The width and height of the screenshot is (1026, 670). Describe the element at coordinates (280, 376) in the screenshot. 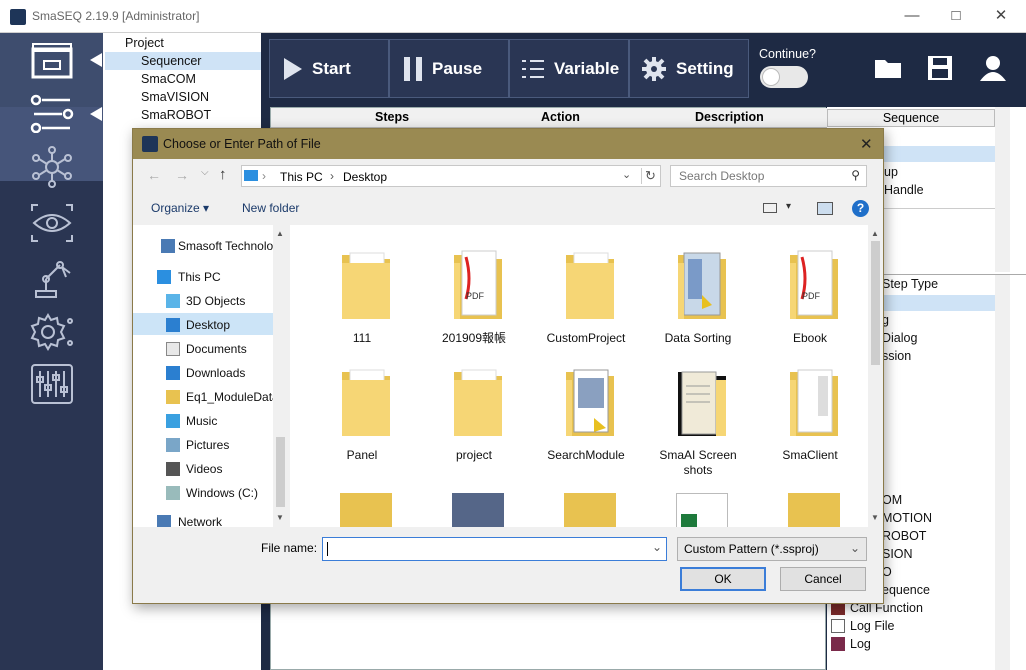

I see `nav-scrollbar: ▲ ▼` at that location.